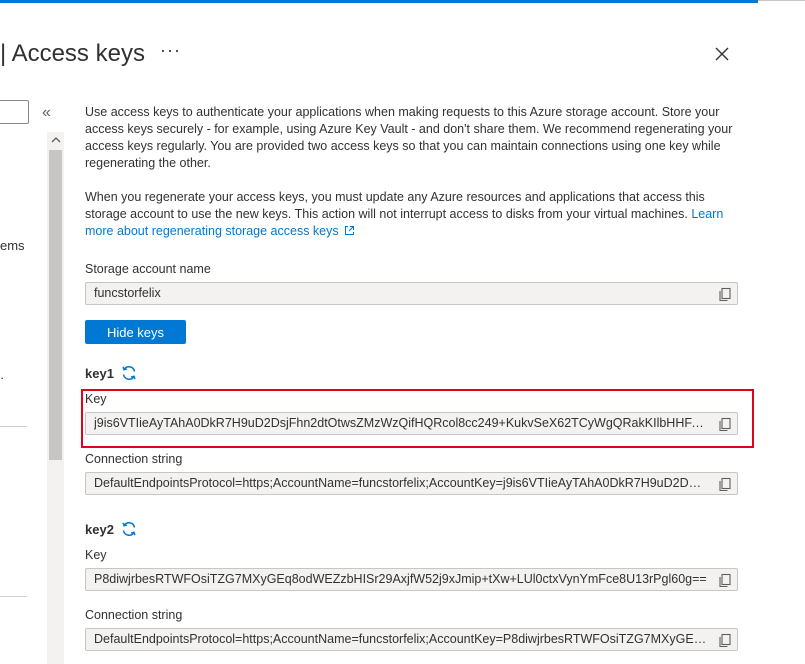 The image size is (805, 664). I want to click on key2-key-label: Key, so click(96, 555).